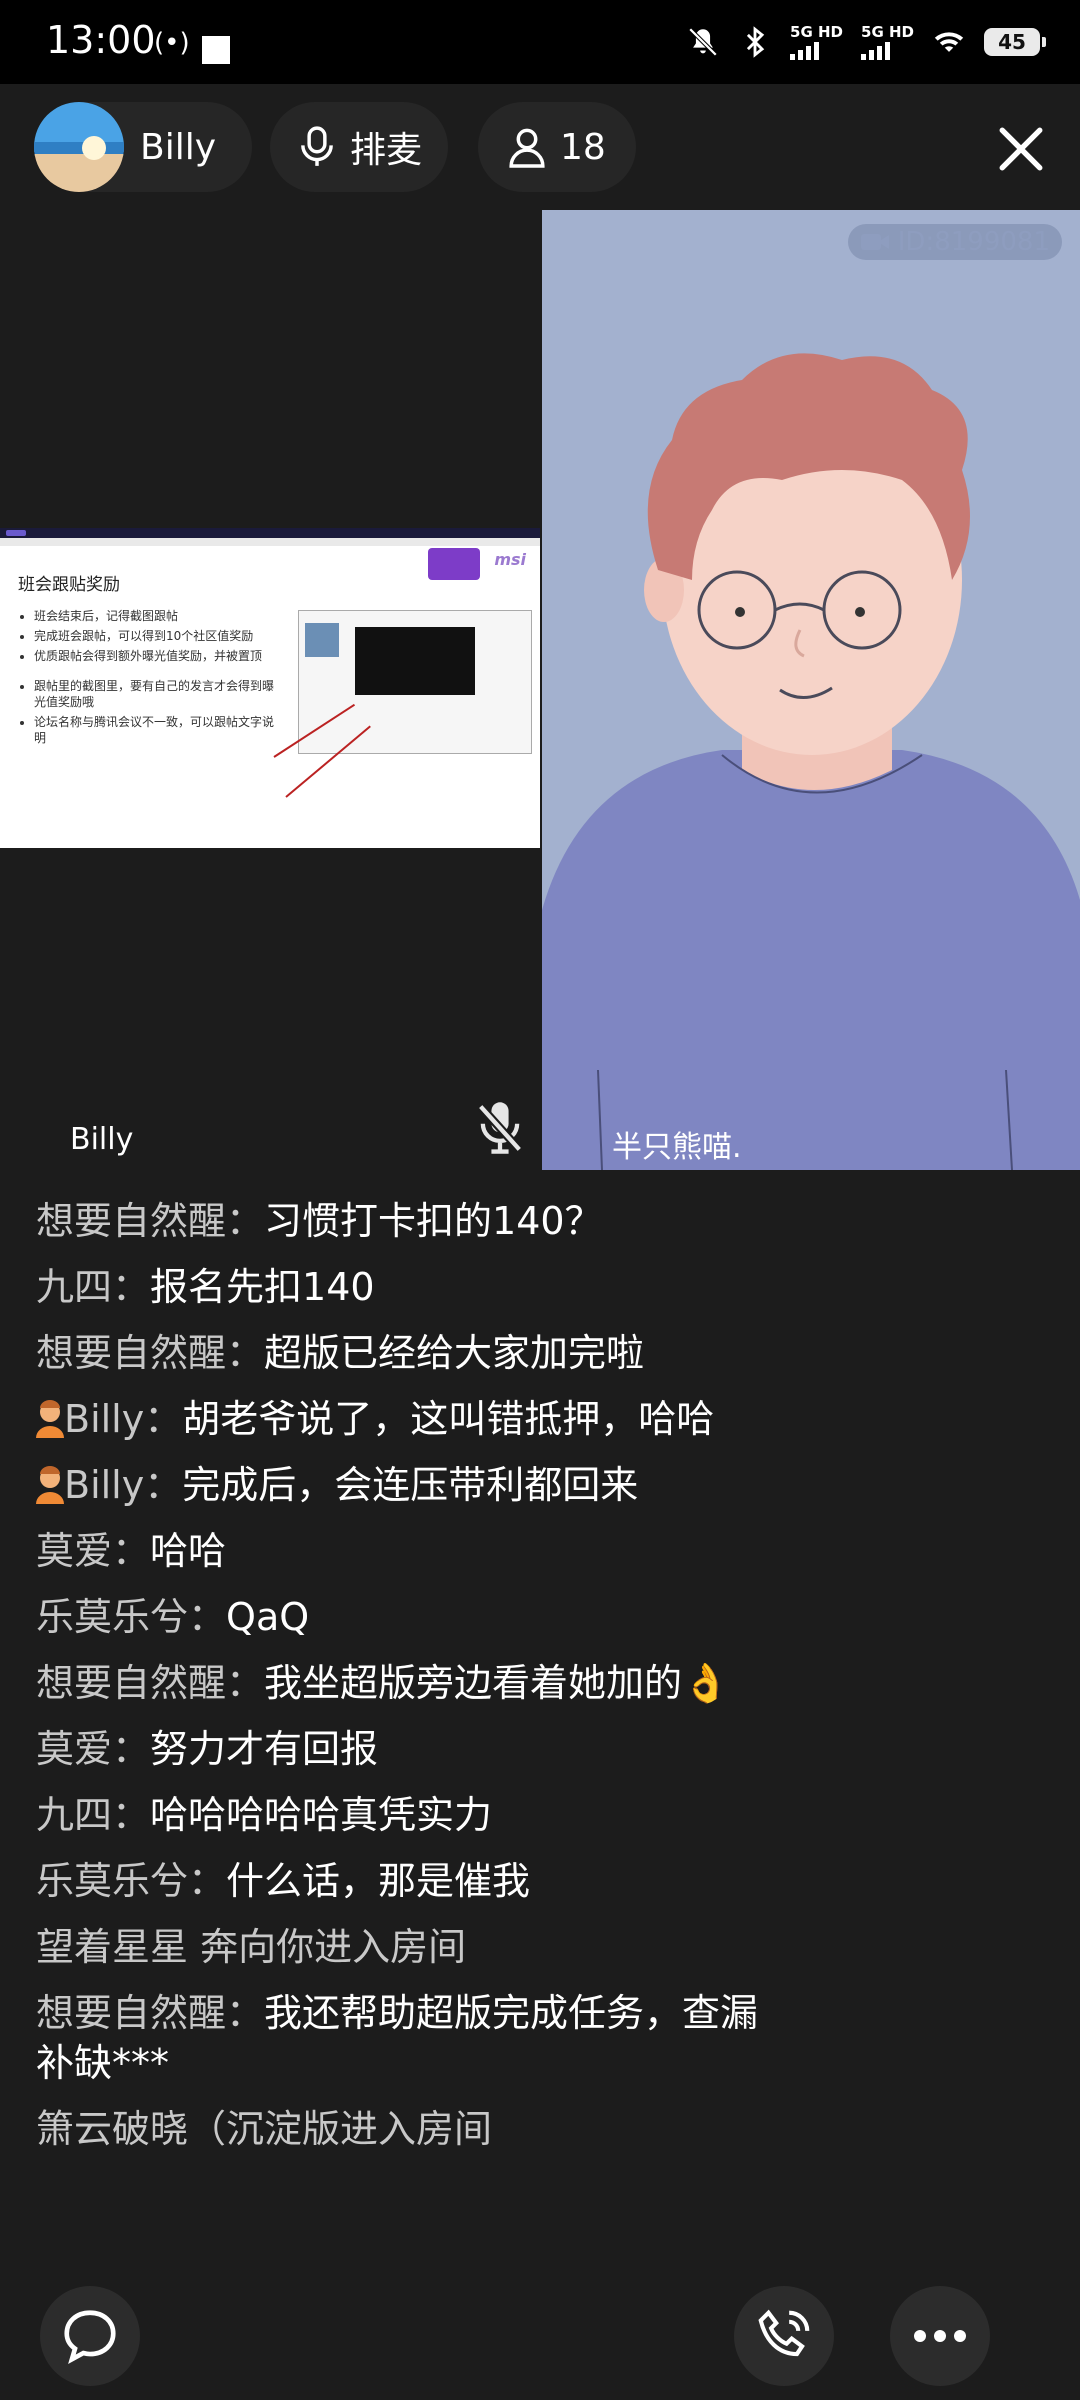 The height and width of the screenshot is (2400, 1080). What do you see at coordinates (415, 682) in the screenshot?
I see `slide-screenshot` at bounding box center [415, 682].